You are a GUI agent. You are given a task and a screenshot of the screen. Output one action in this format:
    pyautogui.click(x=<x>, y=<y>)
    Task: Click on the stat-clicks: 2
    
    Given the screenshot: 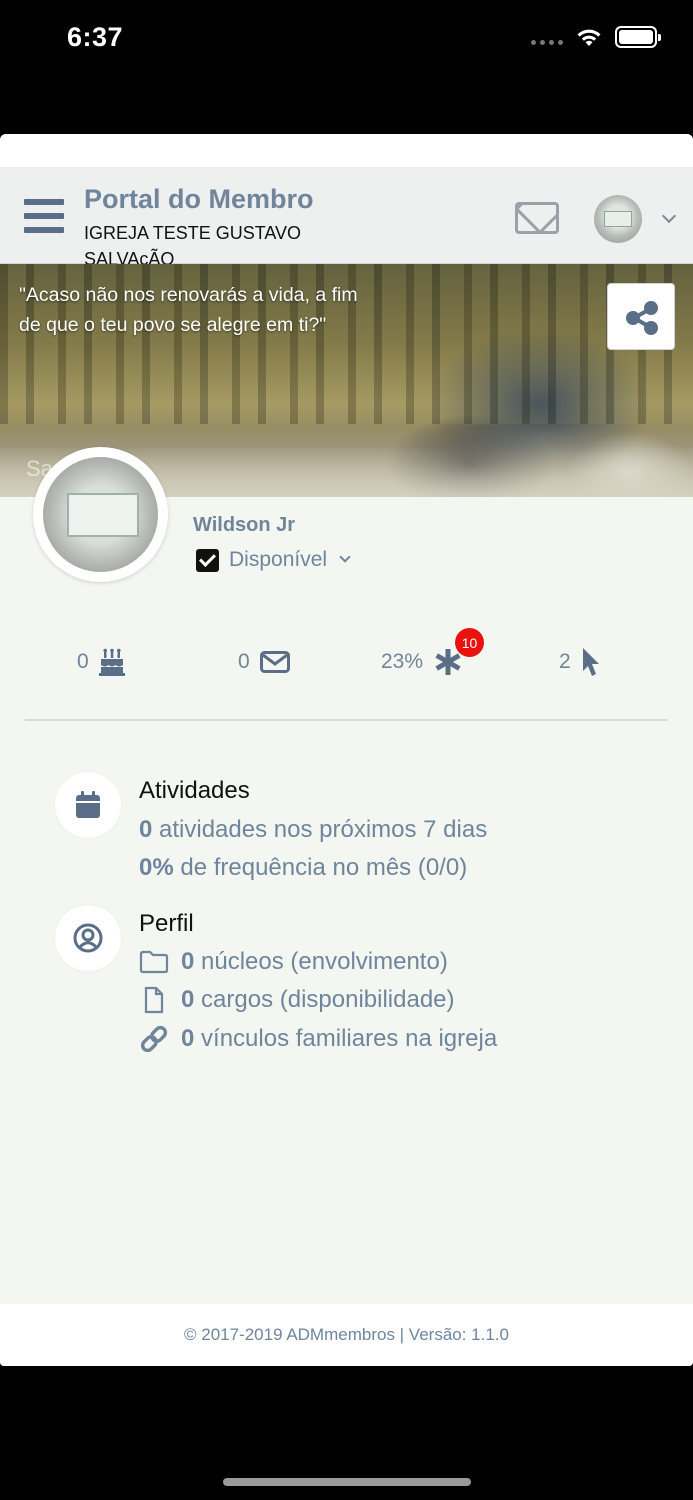 What is the action you would take?
    pyautogui.click(x=580, y=662)
    